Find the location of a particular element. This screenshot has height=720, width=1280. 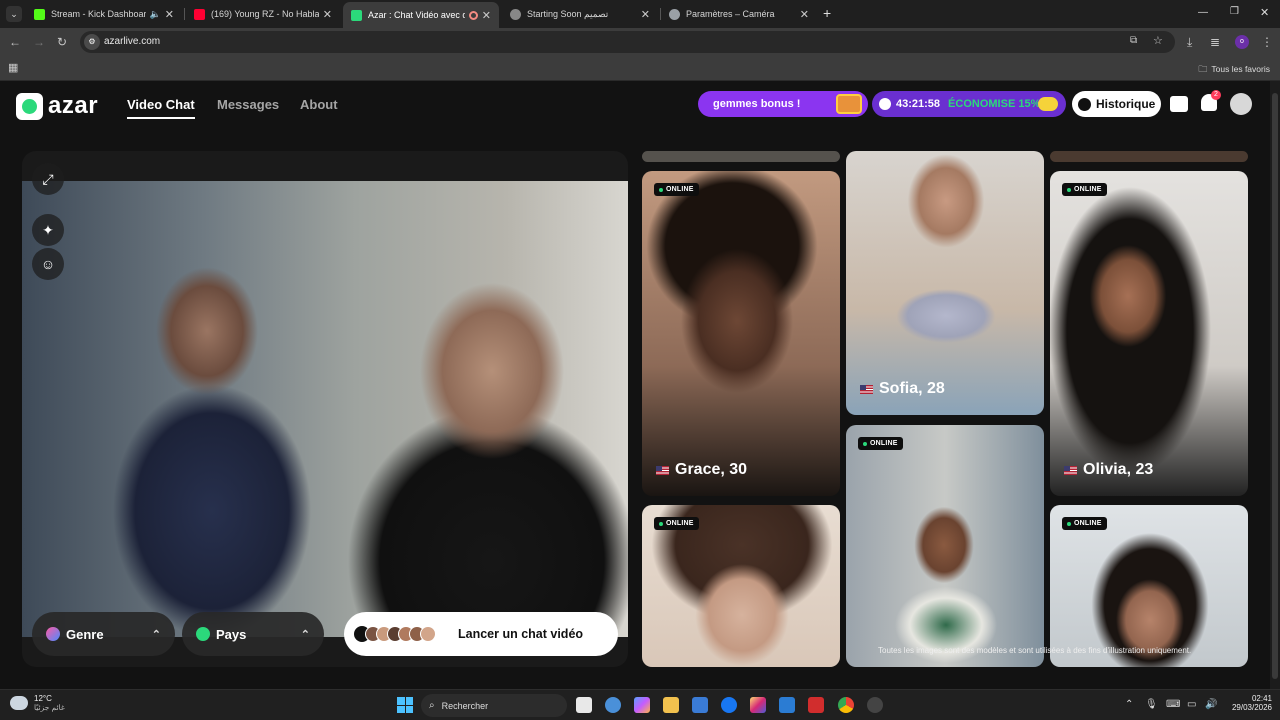

downloads-icon: ⤓ is located at coordinates (1189, 42).